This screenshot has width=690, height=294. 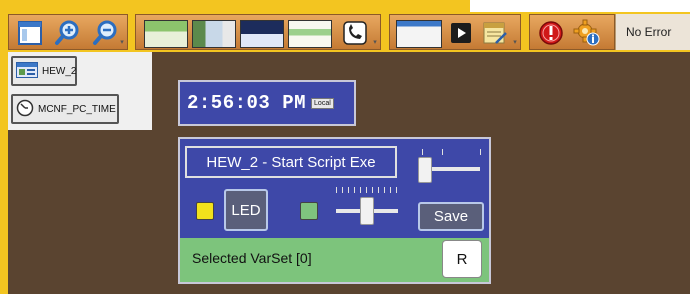 I want to click on image-thumbnail-icon, so click(x=214, y=34).